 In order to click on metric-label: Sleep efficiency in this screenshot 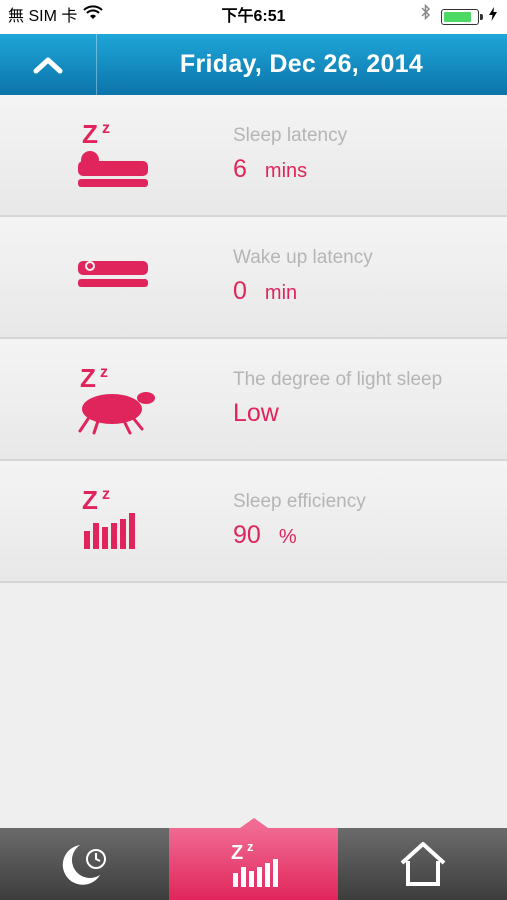, I will do `click(299, 501)`.